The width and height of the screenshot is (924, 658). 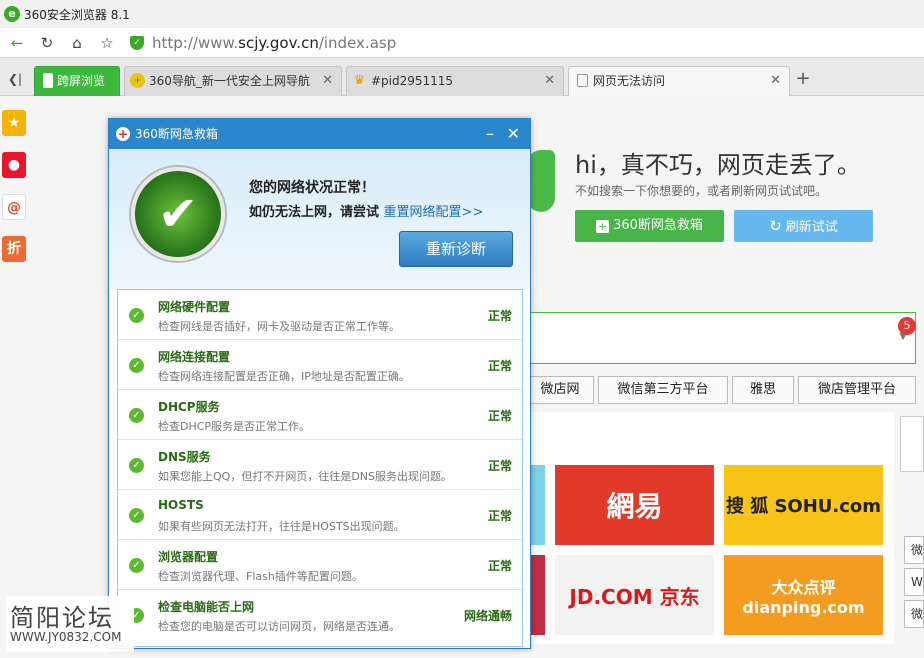 What do you see at coordinates (178, 214) in the screenshot?
I see `radar-check-icon: ✔` at bounding box center [178, 214].